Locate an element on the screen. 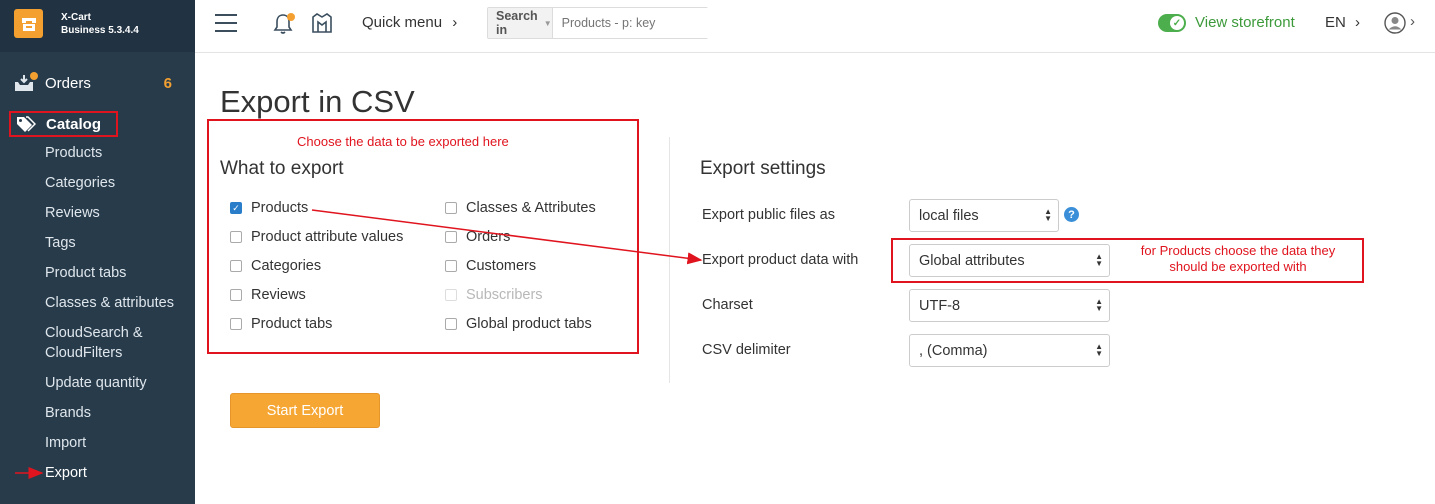 The height and width of the screenshot is (504, 1435). sidebar-item-catalog: Catalog is located at coordinates (63, 124).